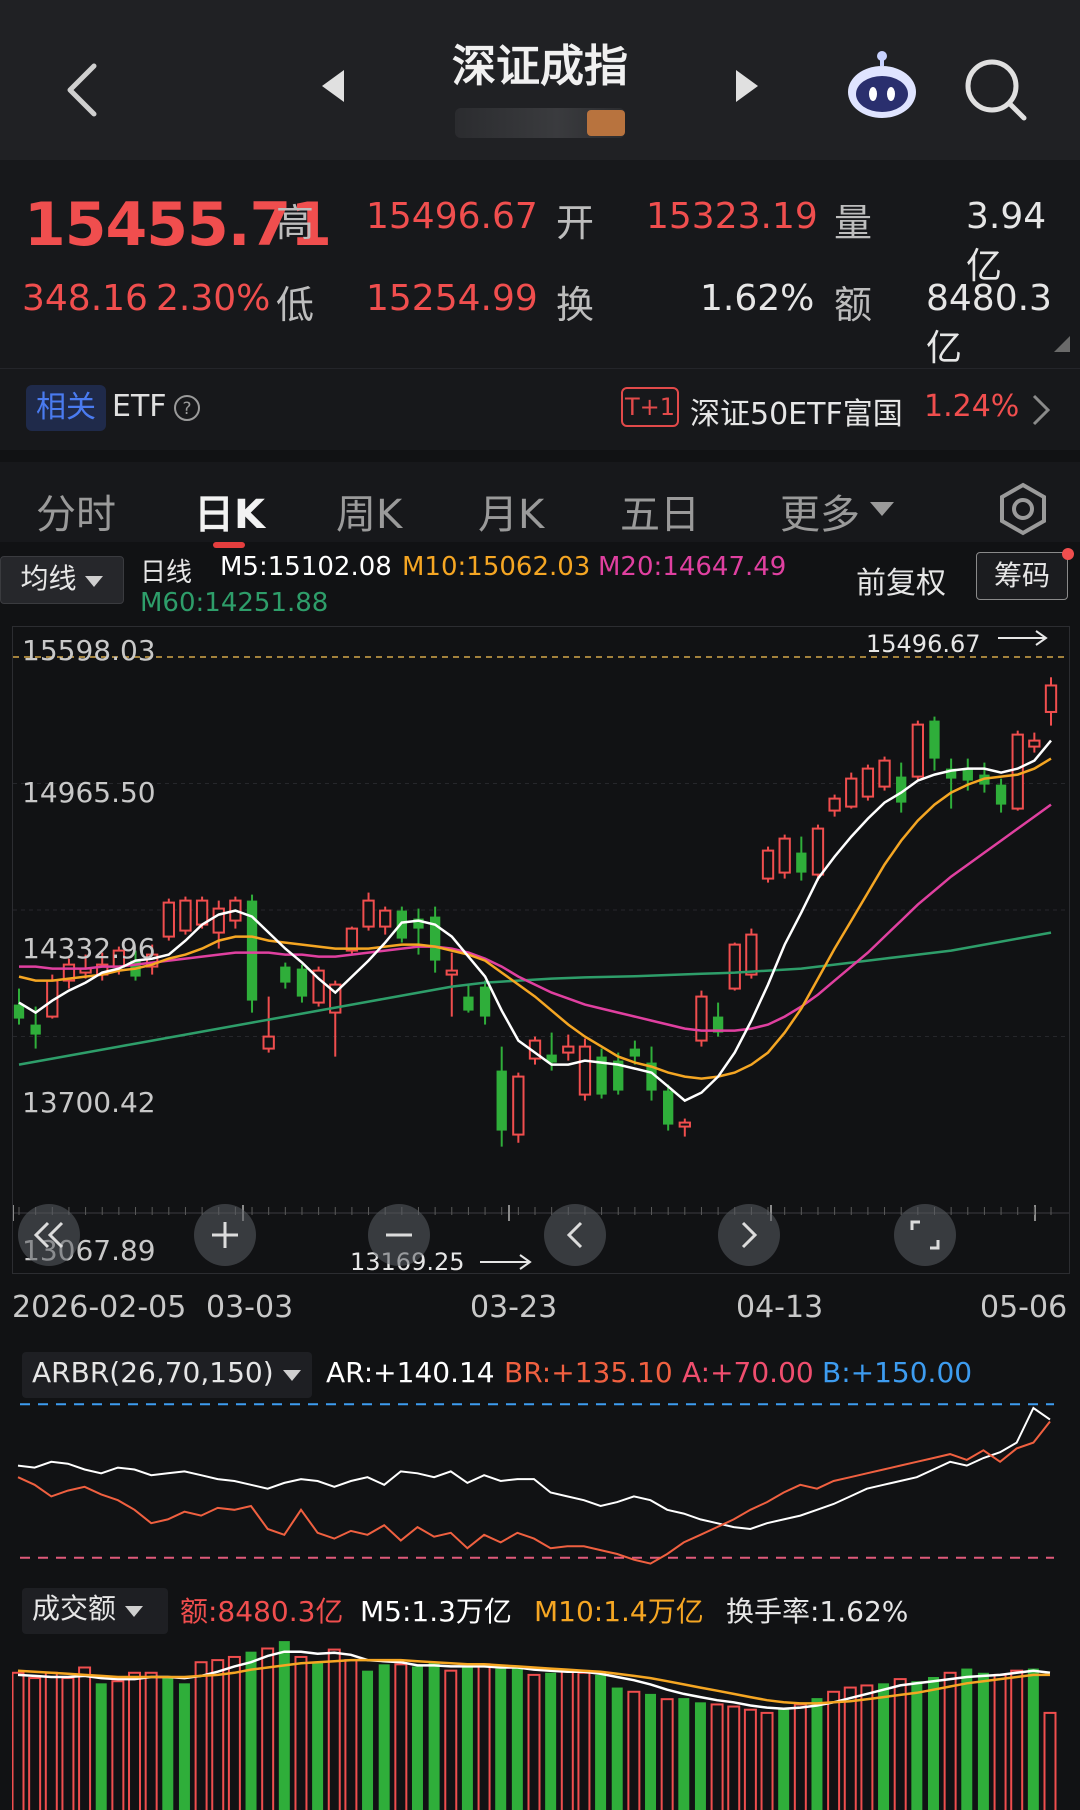  I want to click on turnover-label: 换, so click(575, 305).